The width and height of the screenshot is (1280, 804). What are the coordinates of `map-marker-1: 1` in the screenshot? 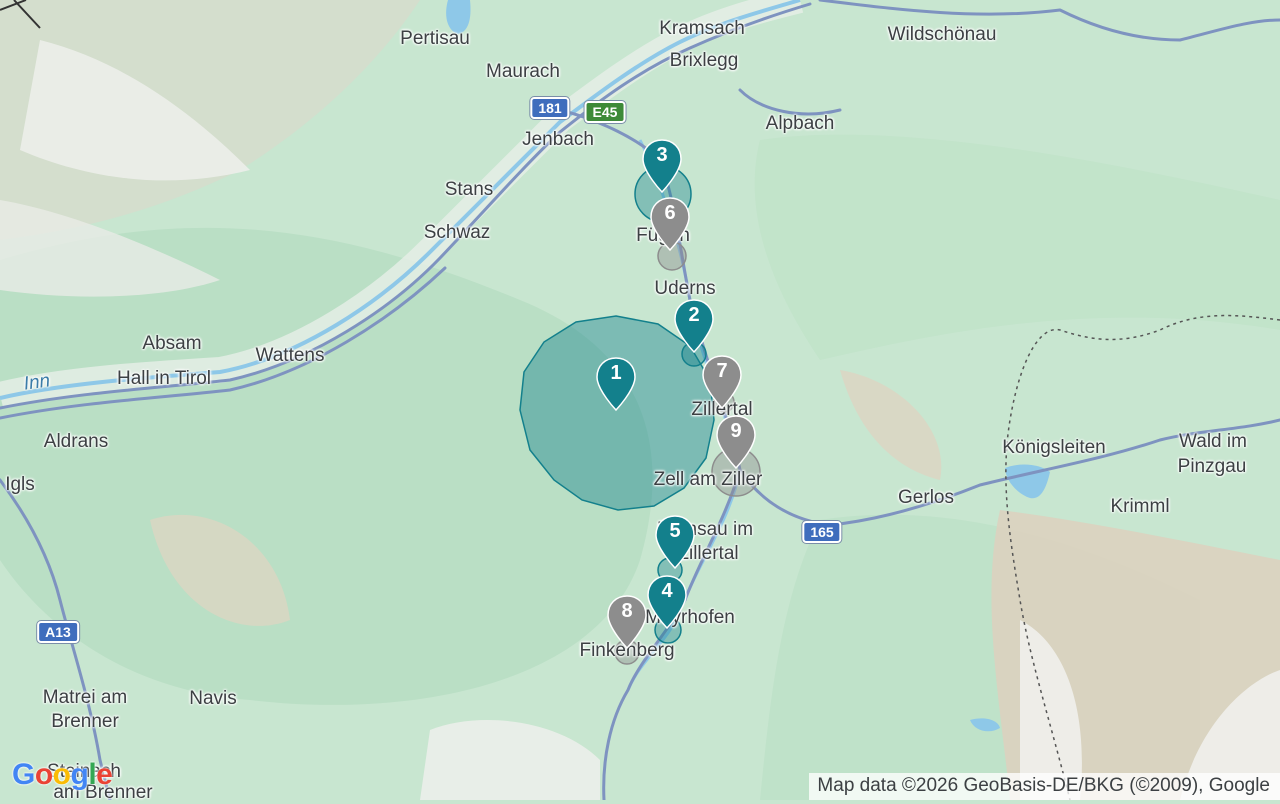 It's located at (616, 384).